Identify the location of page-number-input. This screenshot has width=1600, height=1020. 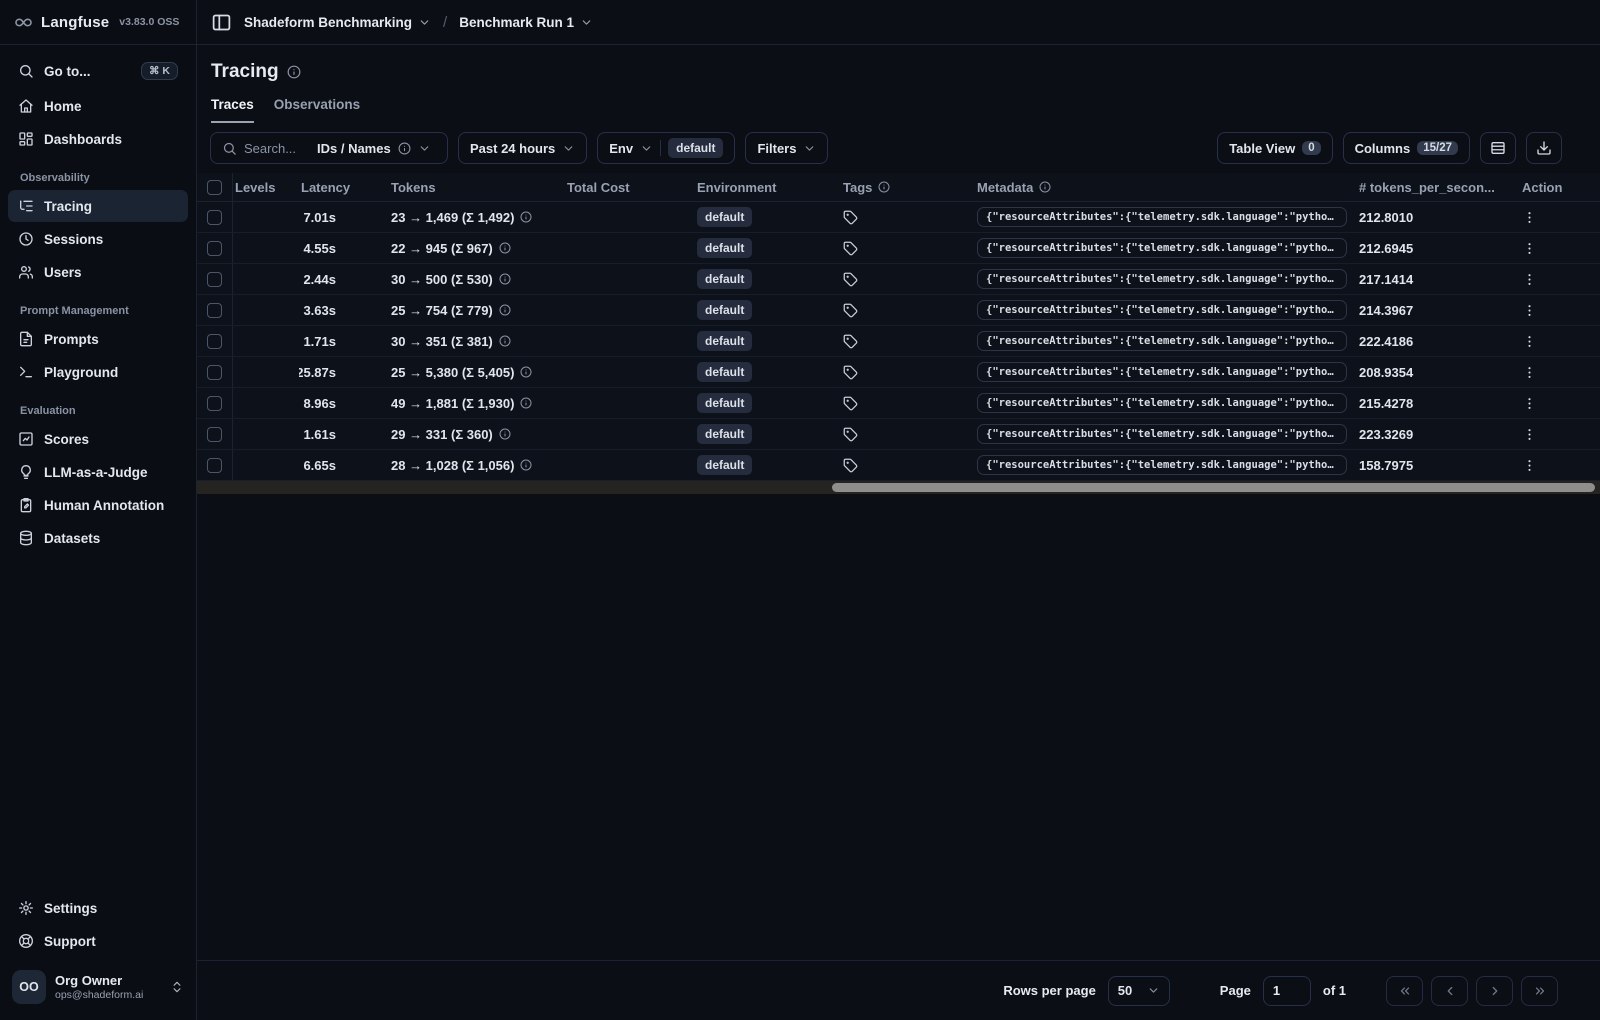
(1286, 990).